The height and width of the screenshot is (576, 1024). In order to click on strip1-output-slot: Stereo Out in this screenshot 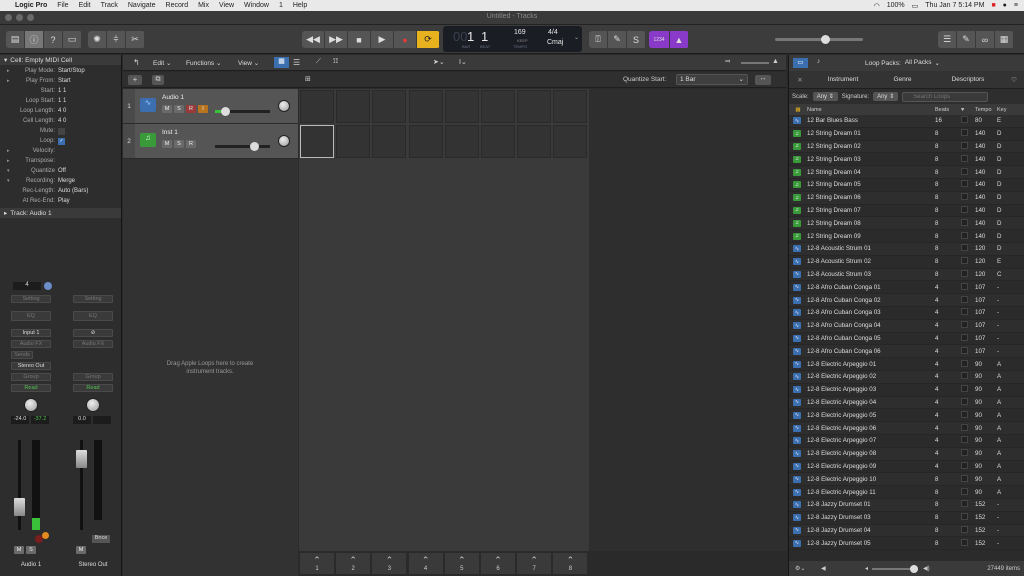, I will do `click(31, 366)`.